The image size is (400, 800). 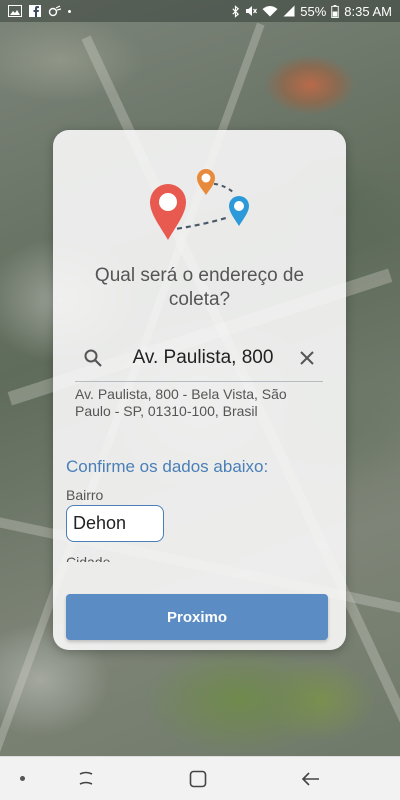 I want to click on next-button: Proximo, so click(x=197, y=617).